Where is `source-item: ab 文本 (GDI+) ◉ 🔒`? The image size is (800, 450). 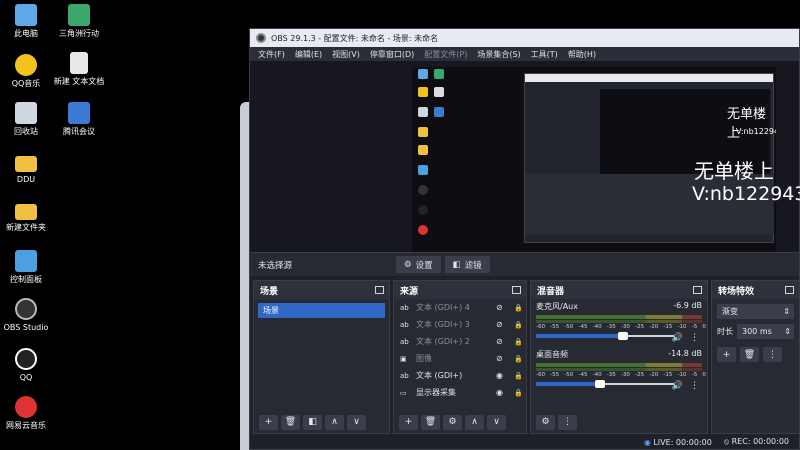 source-item: ab 文本 (GDI+) ◉ 🔒 is located at coordinates (460, 375).